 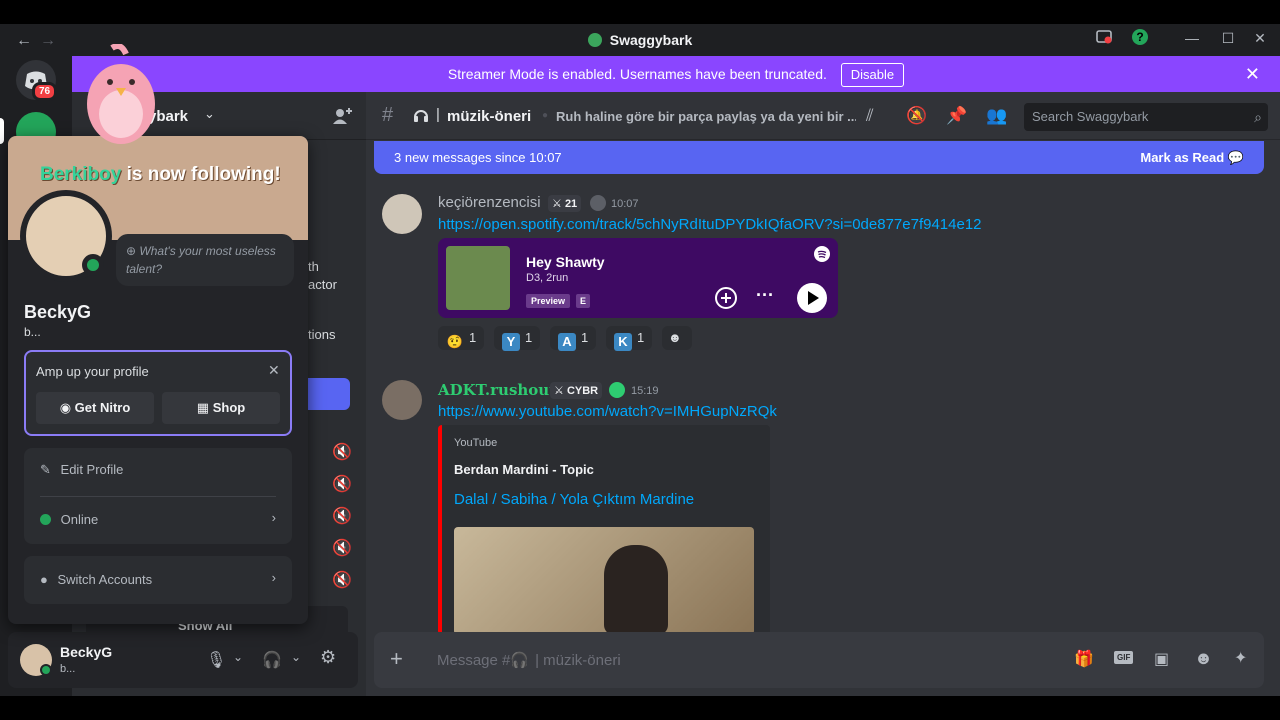 I want to click on message-composer: + Message #🎧 | müzik-öneri 🎁 GIF ▣ ☻ ✦, so click(x=819, y=660).